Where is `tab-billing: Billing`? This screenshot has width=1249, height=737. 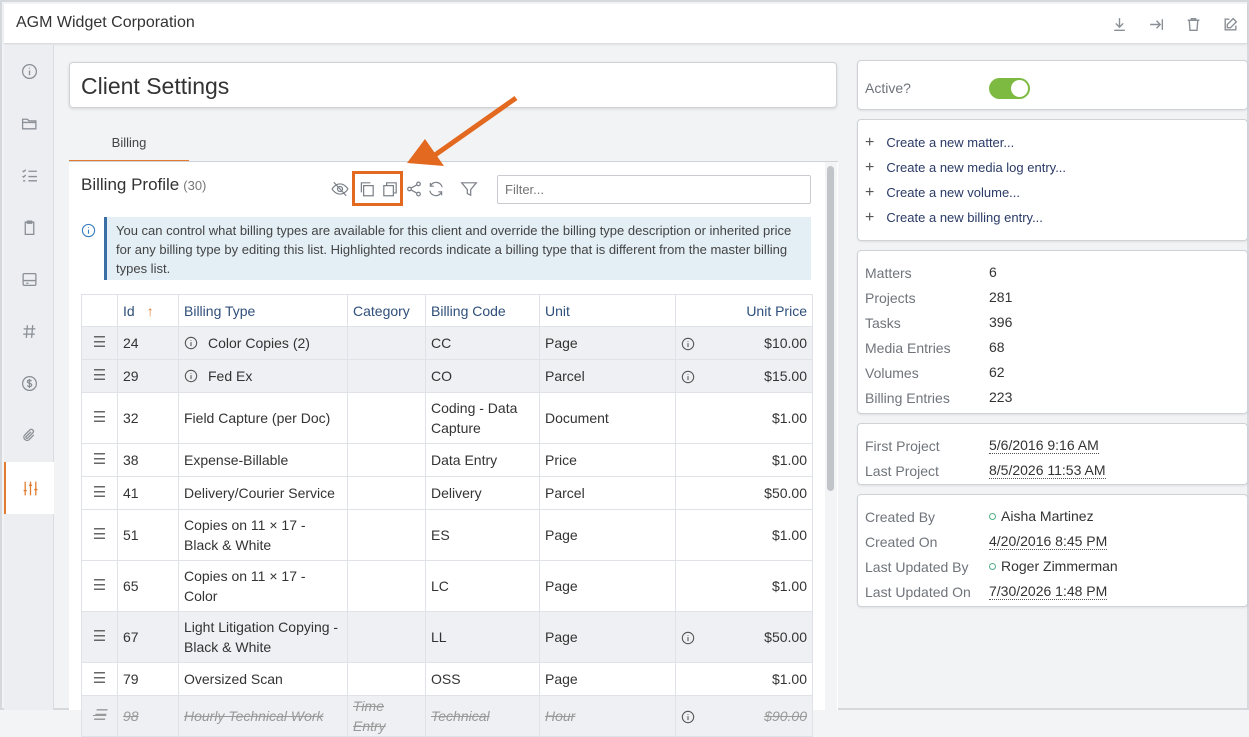 tab-billing: Billing is located at coordinates (129, 145).